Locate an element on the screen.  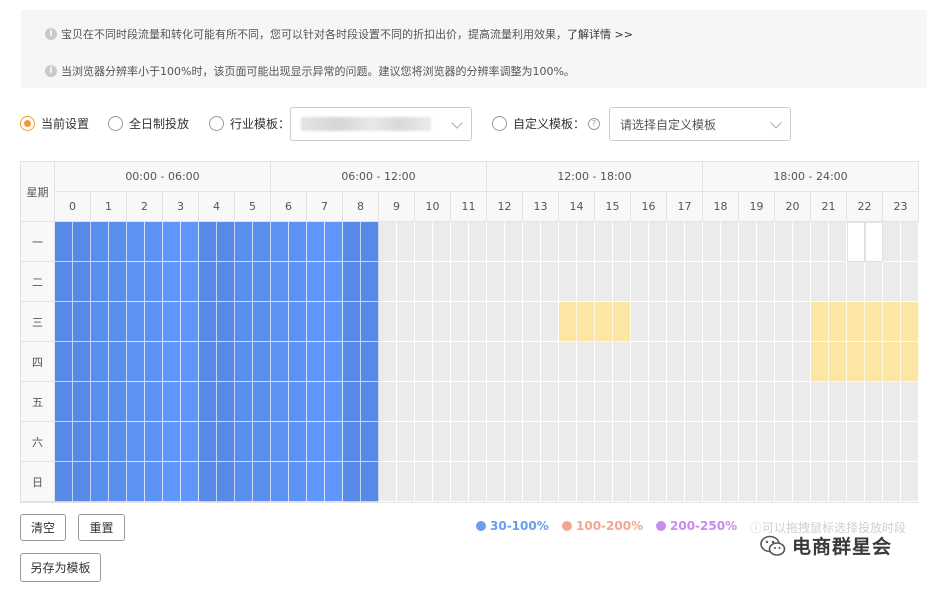
radio-all-day: 全日制投放 is located at coordinates (148, 123).